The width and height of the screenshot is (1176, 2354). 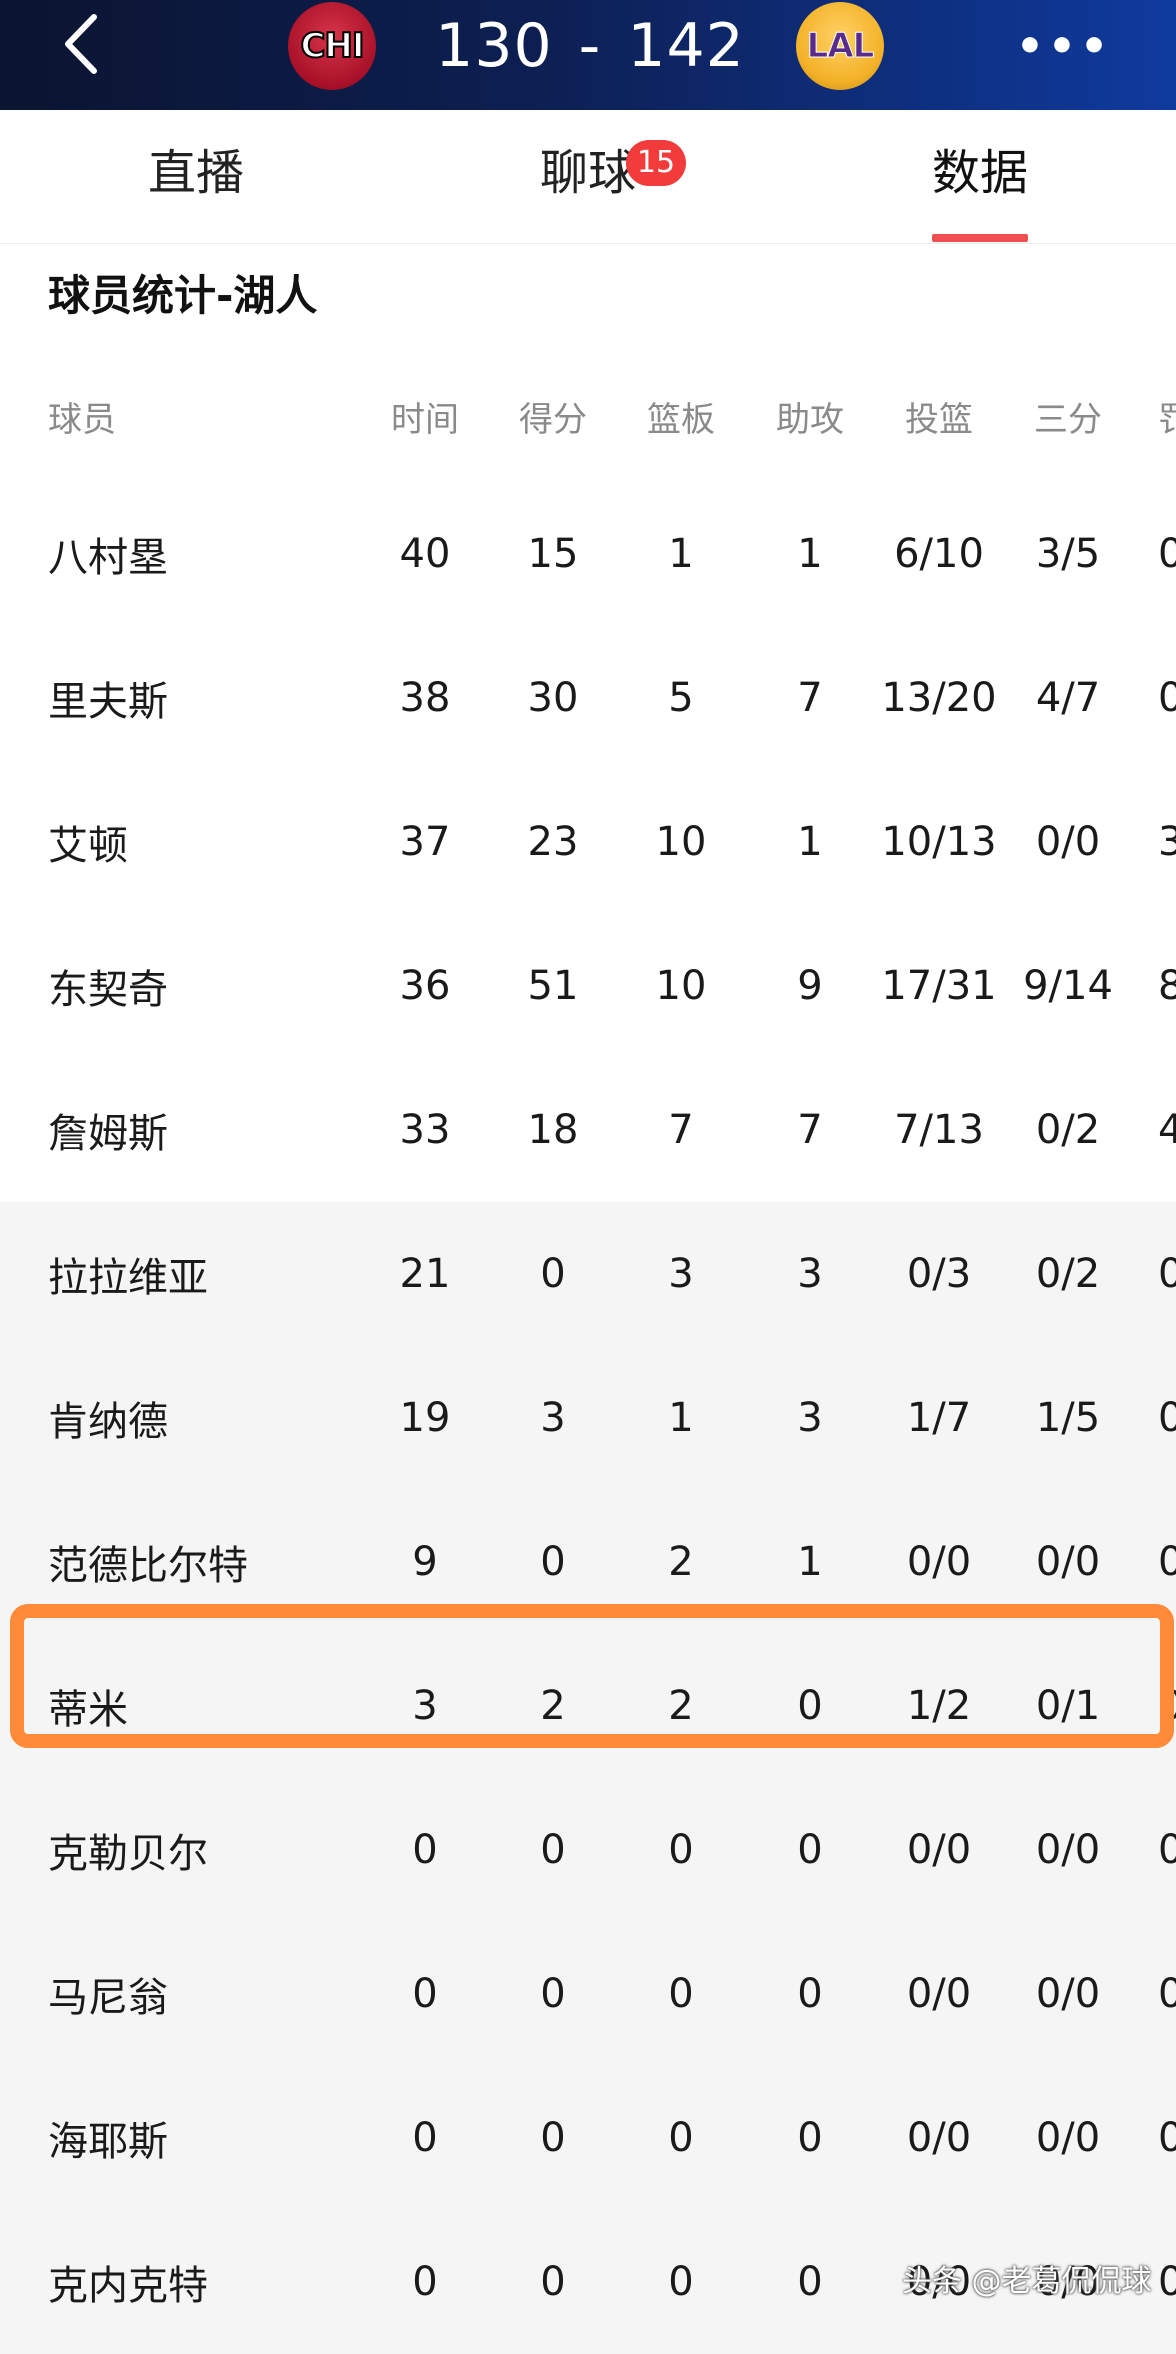 I want to click on table-row: 里夫斯 38 30 5 7 13/20 4/7 0, so click(x=588, y=698).